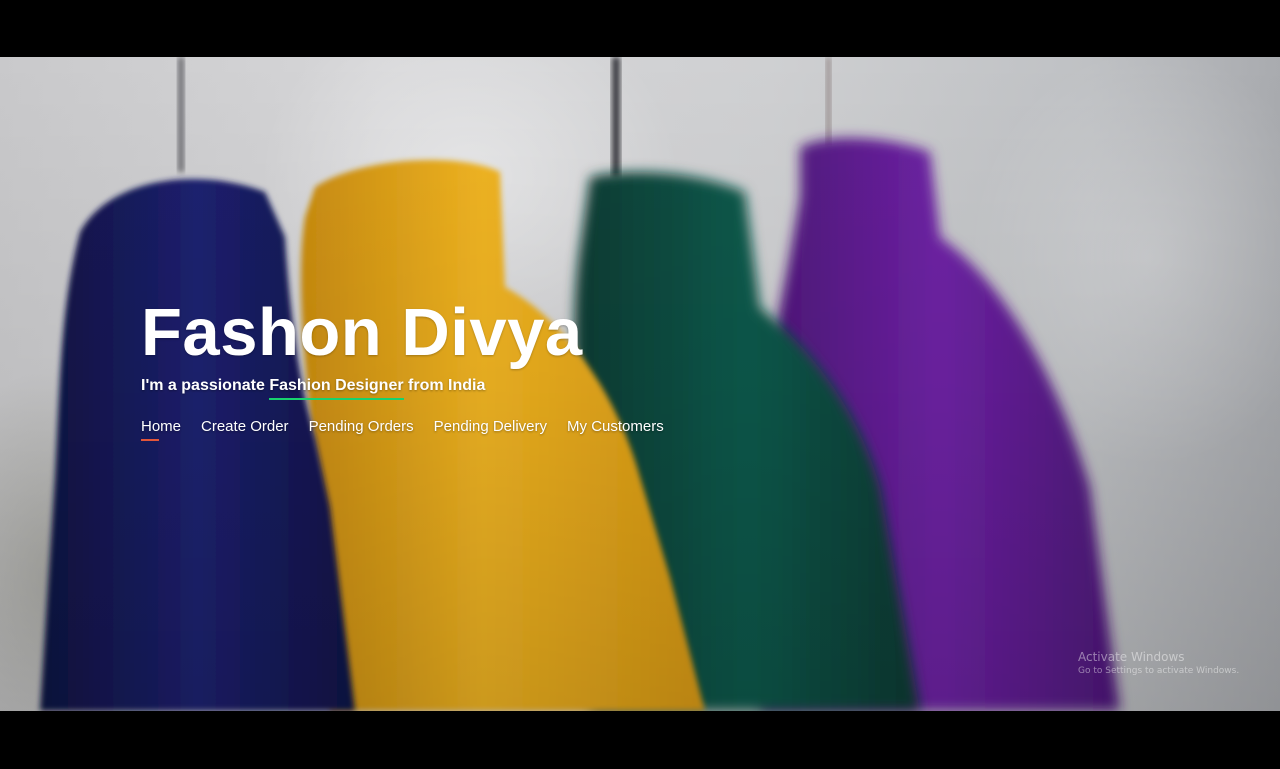 The width and height of the screenshot is (1280, 769). I want to click on watermark-subtitle: Go to Settings to activate Windows., so click(1159, 671).